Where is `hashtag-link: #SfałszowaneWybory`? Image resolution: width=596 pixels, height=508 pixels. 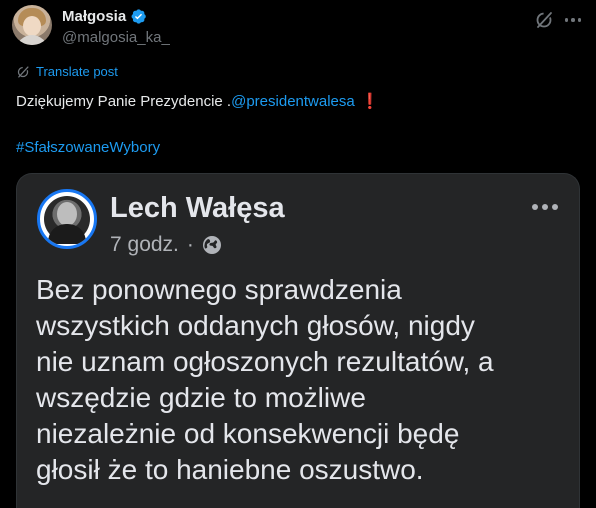 hashtag-link: #SfałszowaneWybory is located at coordinates (88, 147).